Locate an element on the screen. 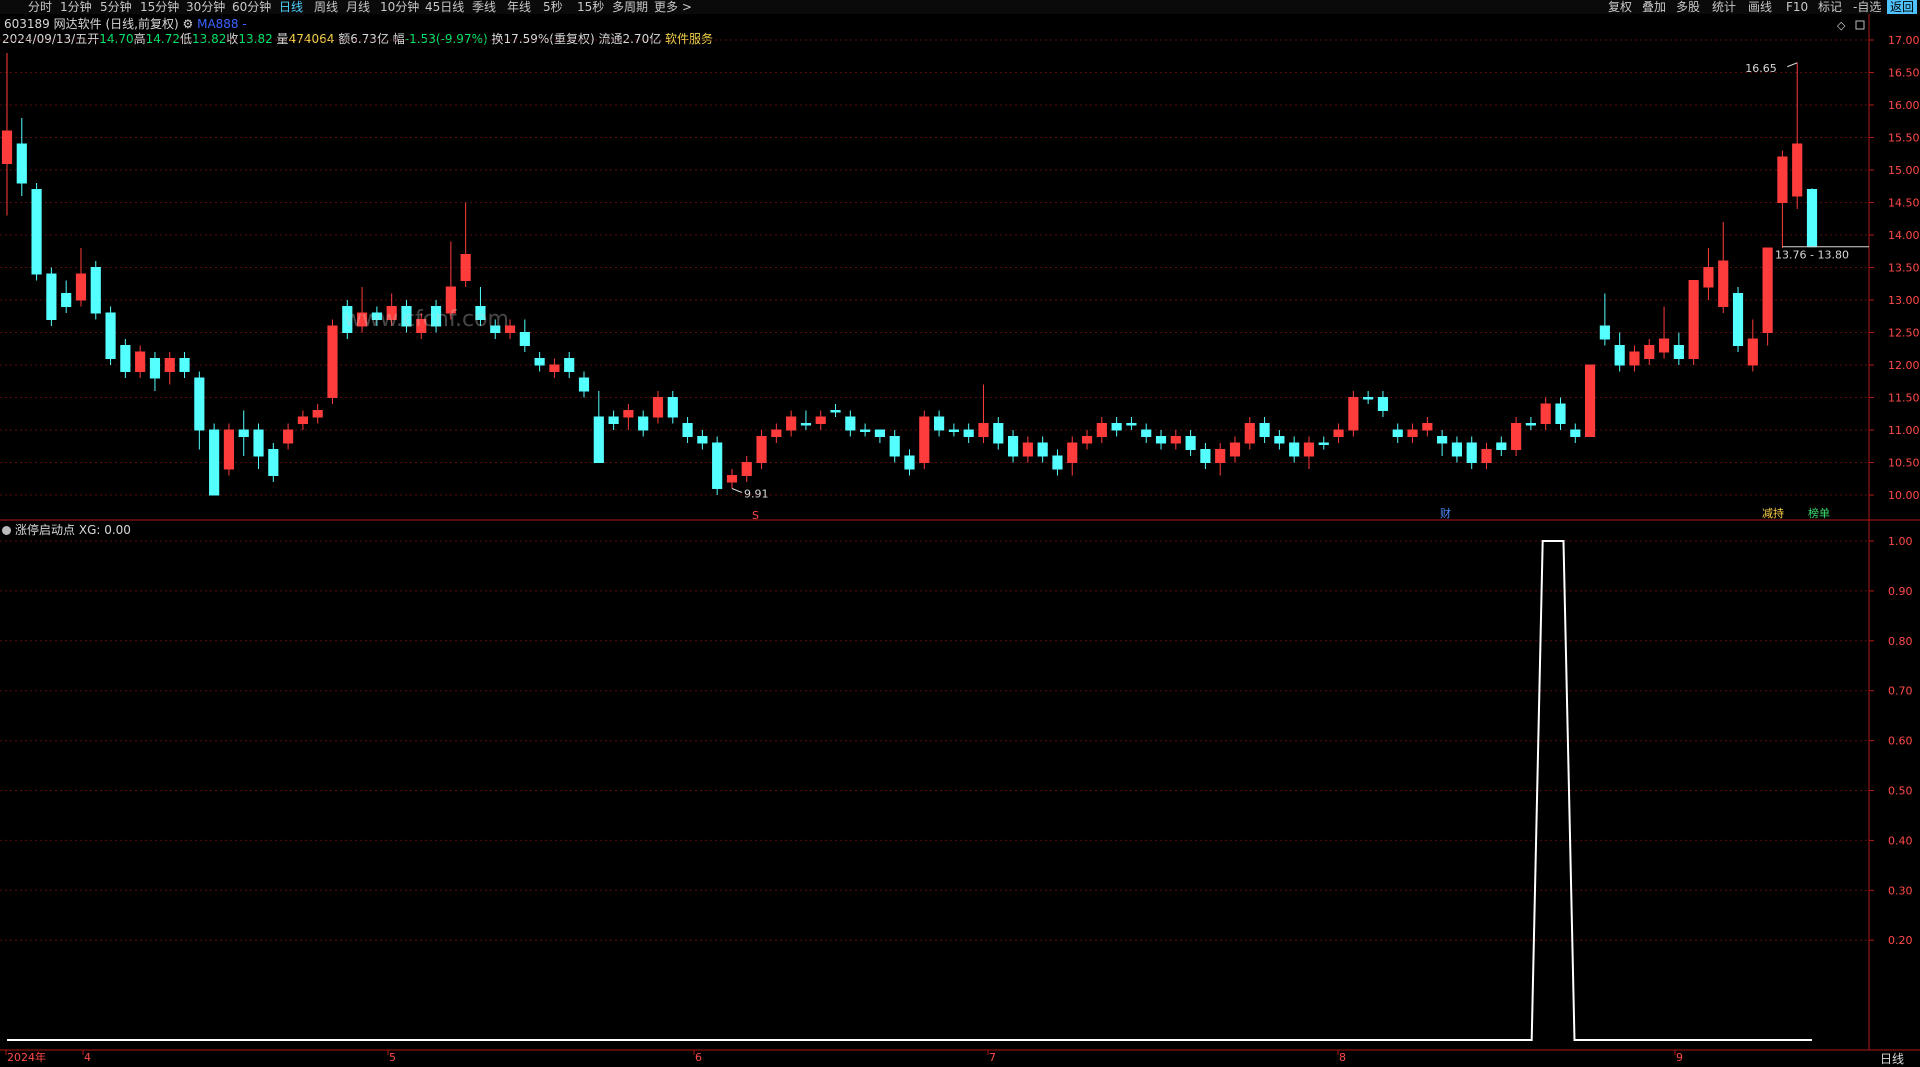 Image resolution: width=1920 pixels, height=1067 pixels. price-tick-label: 16.00 is located at coordinates (1904, 105).